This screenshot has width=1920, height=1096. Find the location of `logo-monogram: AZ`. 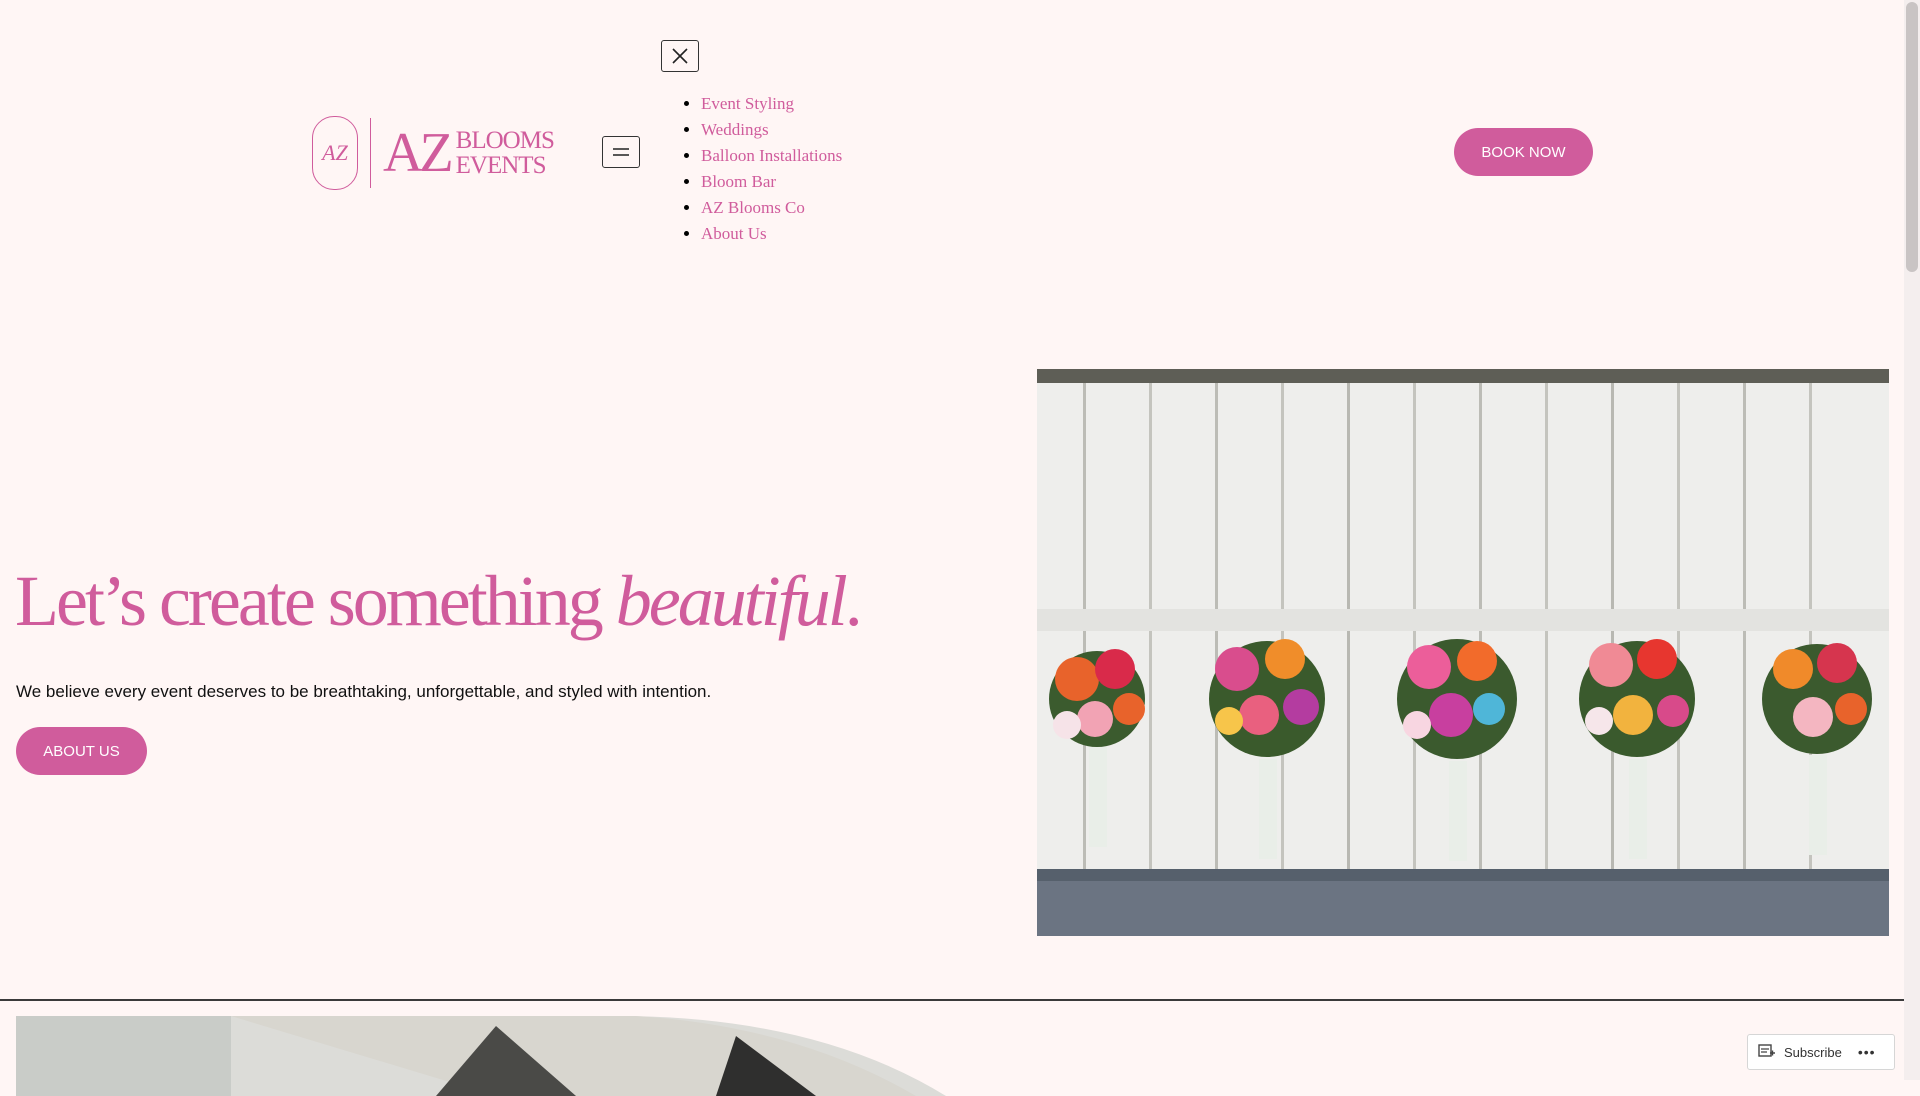

logo-monogram: AZ is located at coordinates (335, 153).